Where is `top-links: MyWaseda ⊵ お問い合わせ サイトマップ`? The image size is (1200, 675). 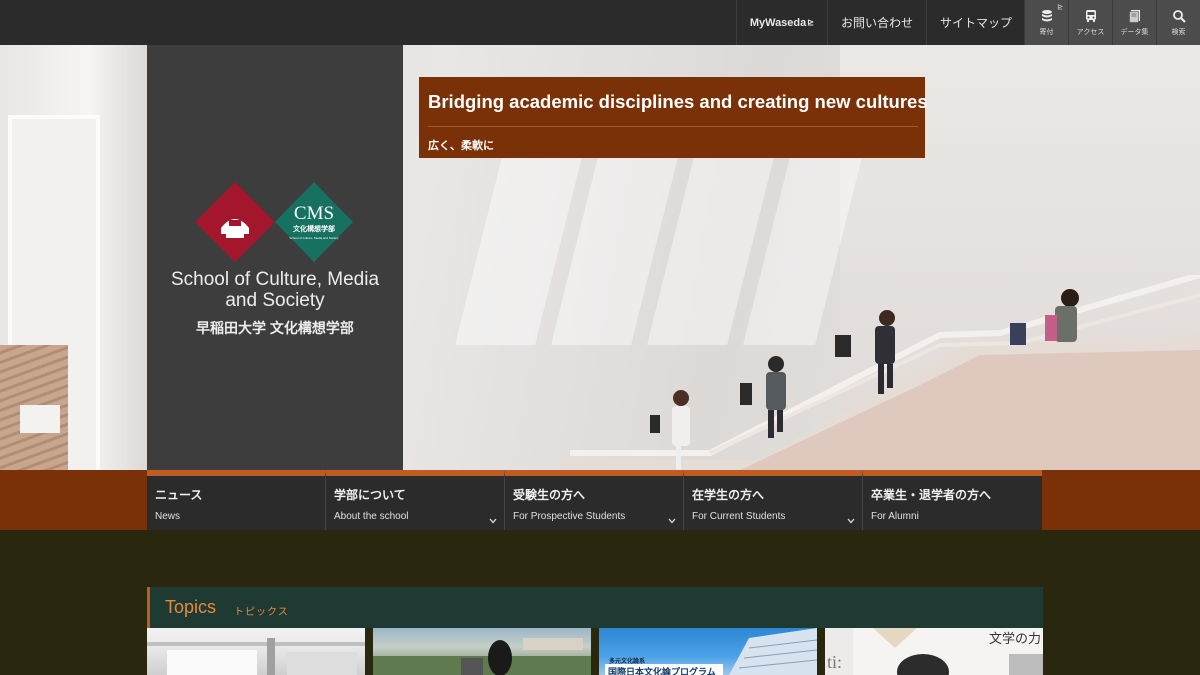 top-links: MyWaseda ⊵ お問い合わせ サイトマップ is located at coordinates (880, 22).